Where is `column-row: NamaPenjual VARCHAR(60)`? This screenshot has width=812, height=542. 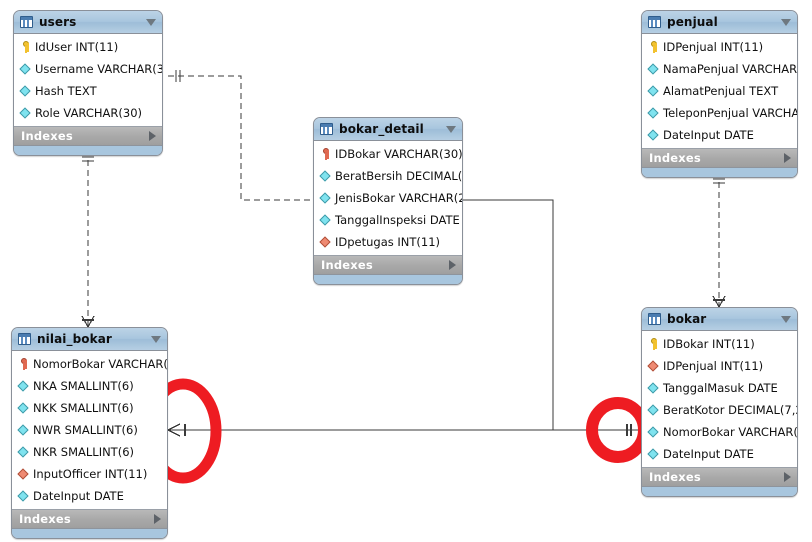 column-row: NamaPenjual VARCHAR(60) is located at coordinates (719, 69).